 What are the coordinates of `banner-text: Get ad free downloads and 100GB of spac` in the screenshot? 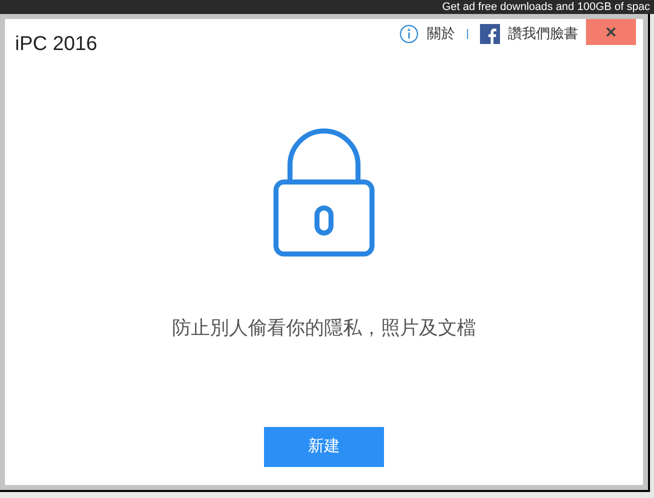 It's located at (546, 7).